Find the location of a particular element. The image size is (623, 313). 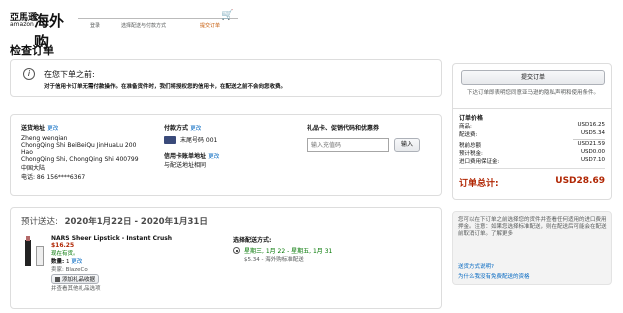

agree-text: 下达订单即表明您同意亚马逊的隐私声明和使用条件。 is located at coordinates (532, 93).